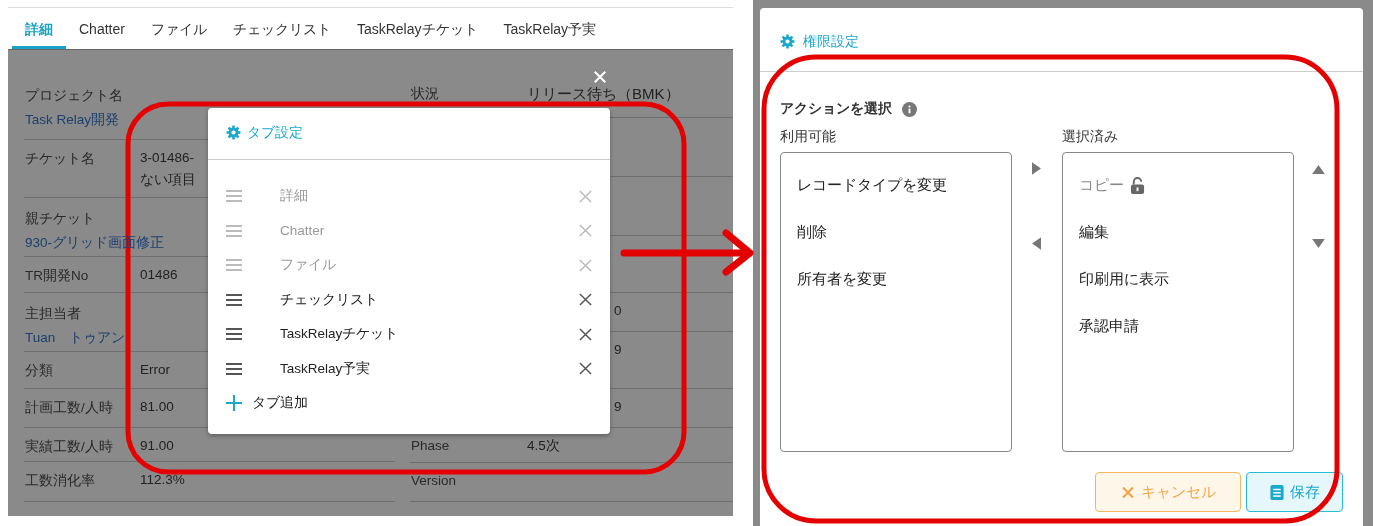 Image resolution: width=1373 pixels, height=526 pixels. I want to click on close-icon, so click(600, 77).